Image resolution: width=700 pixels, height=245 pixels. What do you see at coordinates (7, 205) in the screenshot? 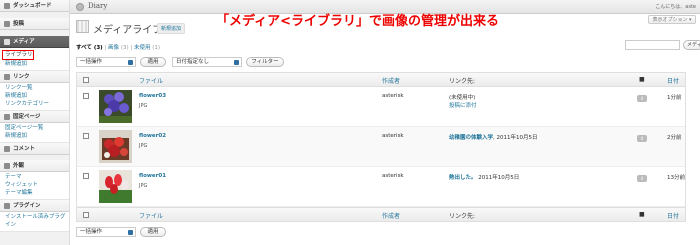
I see `plugins-icon` at bounding box center [7, 205].